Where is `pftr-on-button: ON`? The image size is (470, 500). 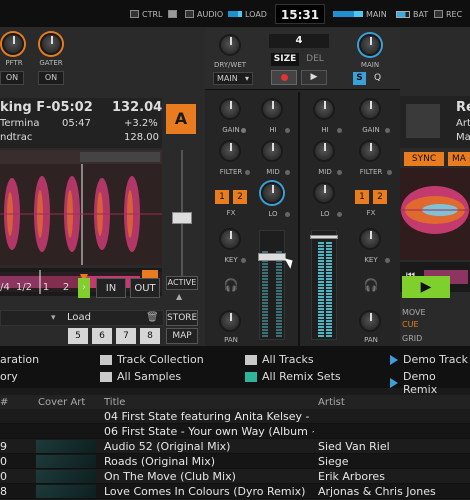
pftr-on-button: ON is located at coordinates (12, 78).